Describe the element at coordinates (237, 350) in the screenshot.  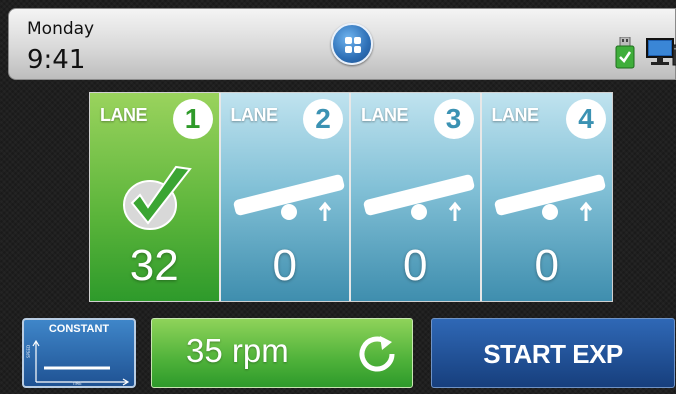
I see `speed-value: 35 rpm` at that location.